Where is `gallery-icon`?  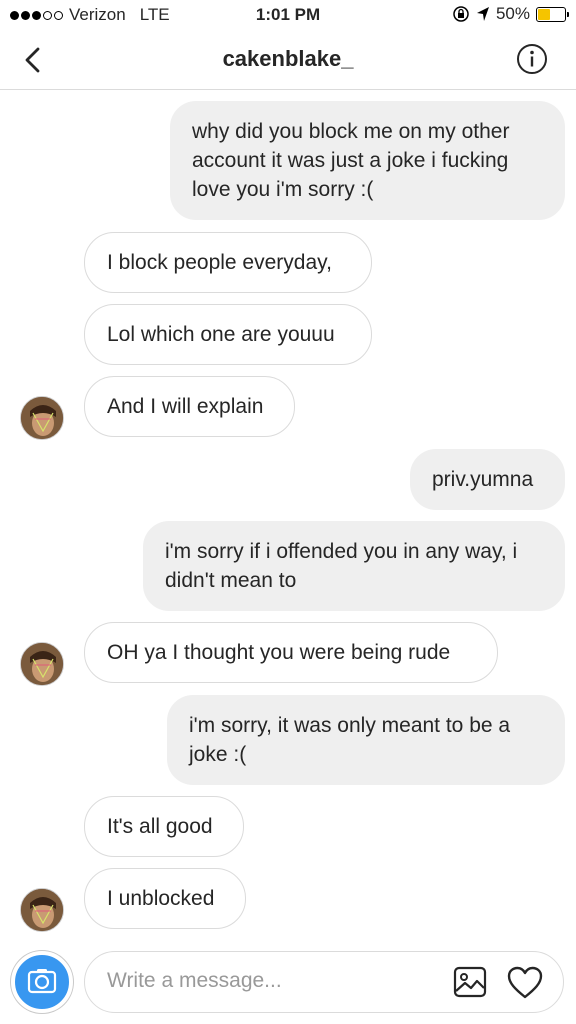 gallery-icon is located at coordinates (470, 982).